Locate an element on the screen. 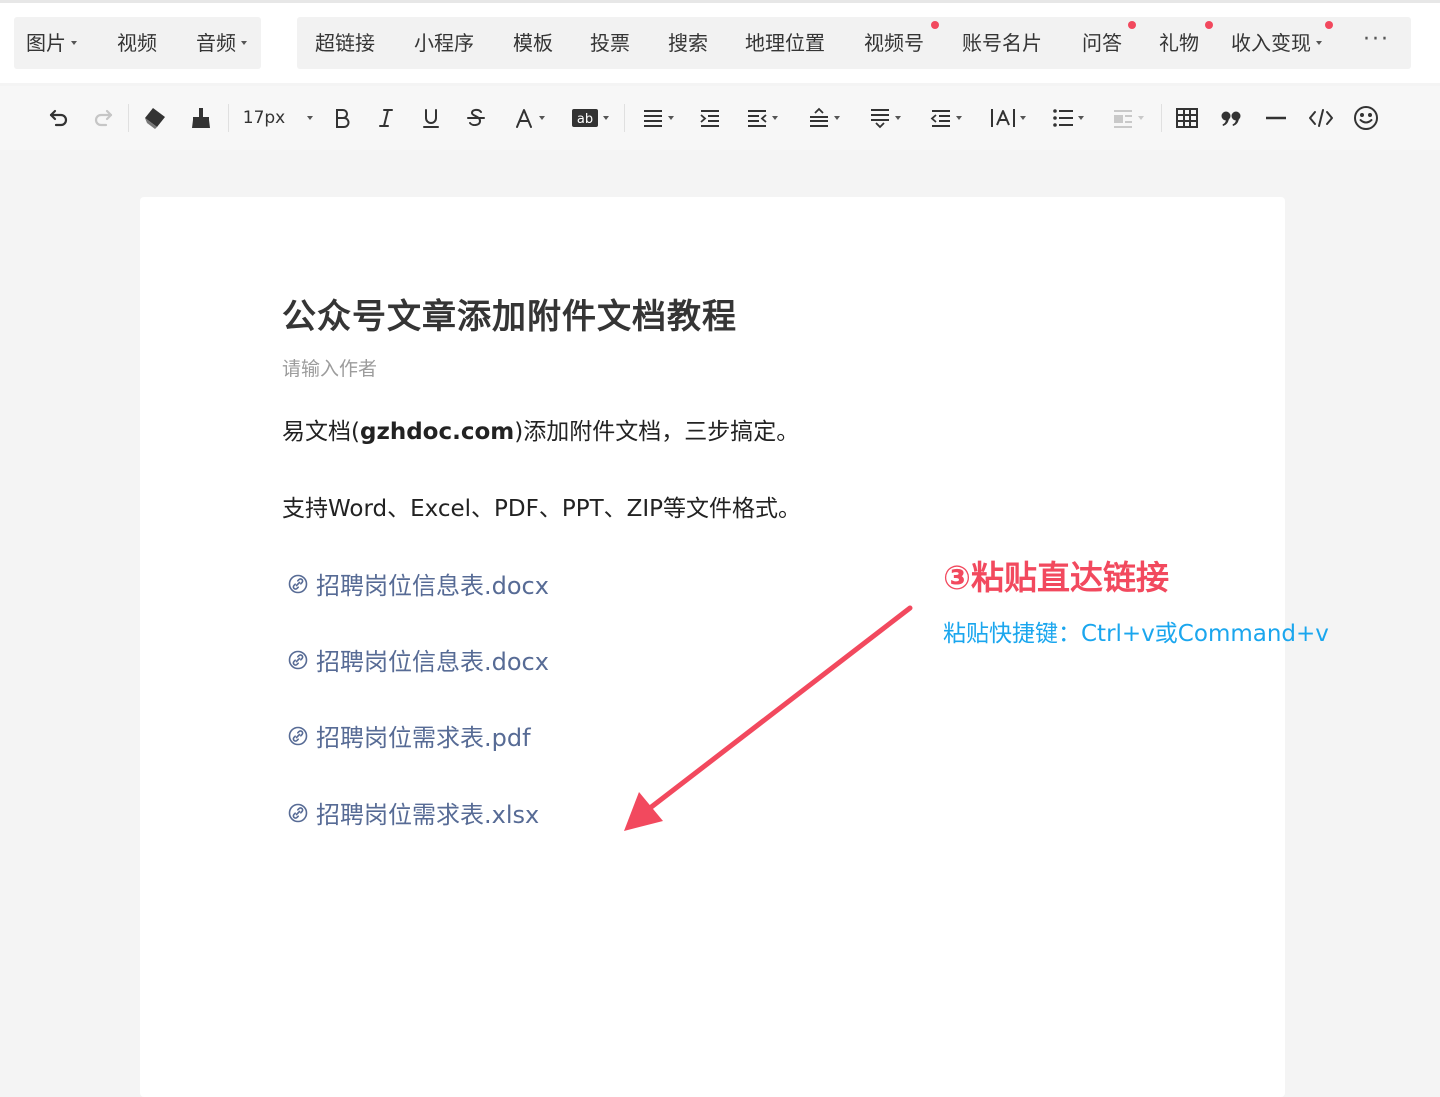  outdent-icon is located at coordinates (757, 118).